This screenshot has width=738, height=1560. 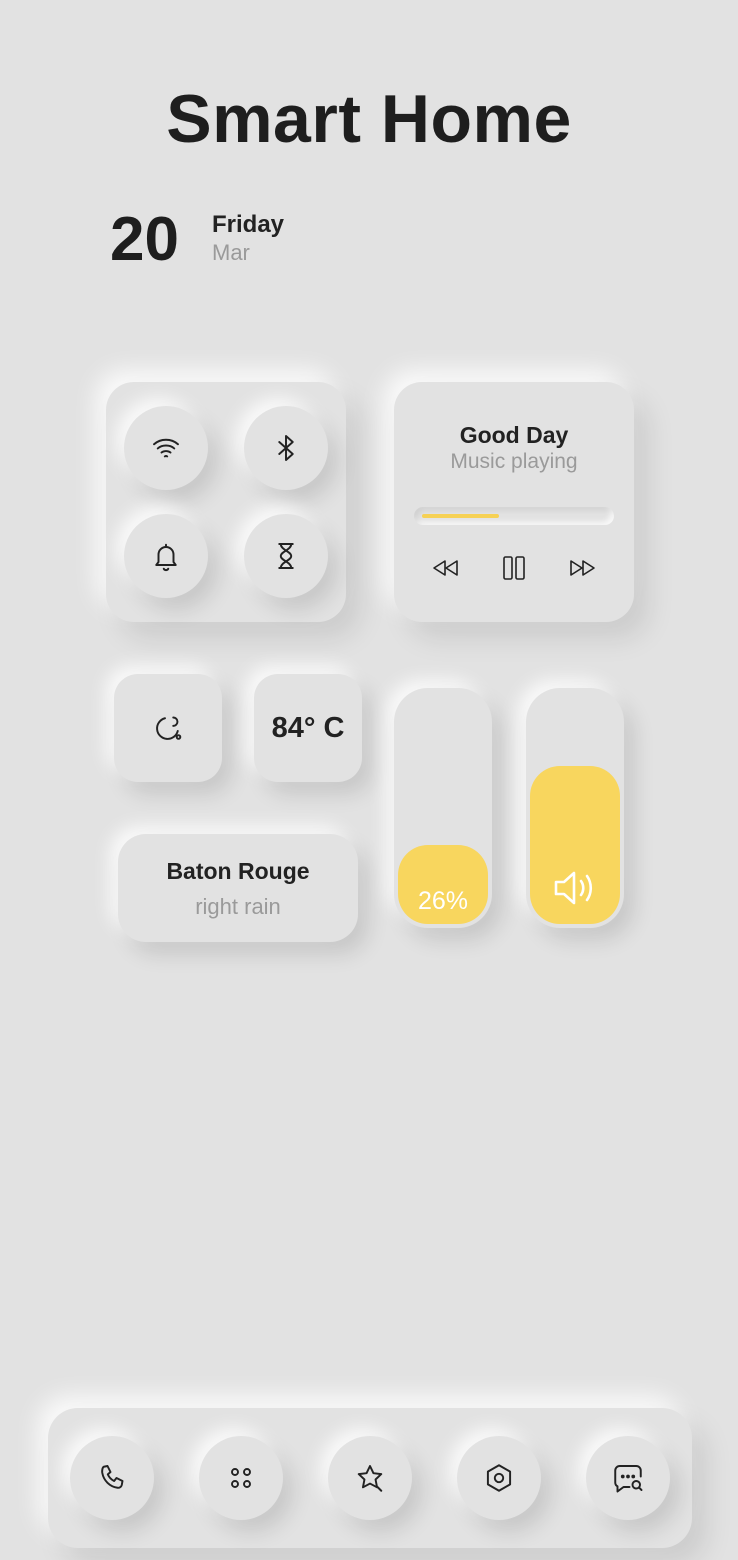 What do you see at coordinates (231, 252) in the screenshot?
I see `date-month: Mar` at bounding box center [231, 252].